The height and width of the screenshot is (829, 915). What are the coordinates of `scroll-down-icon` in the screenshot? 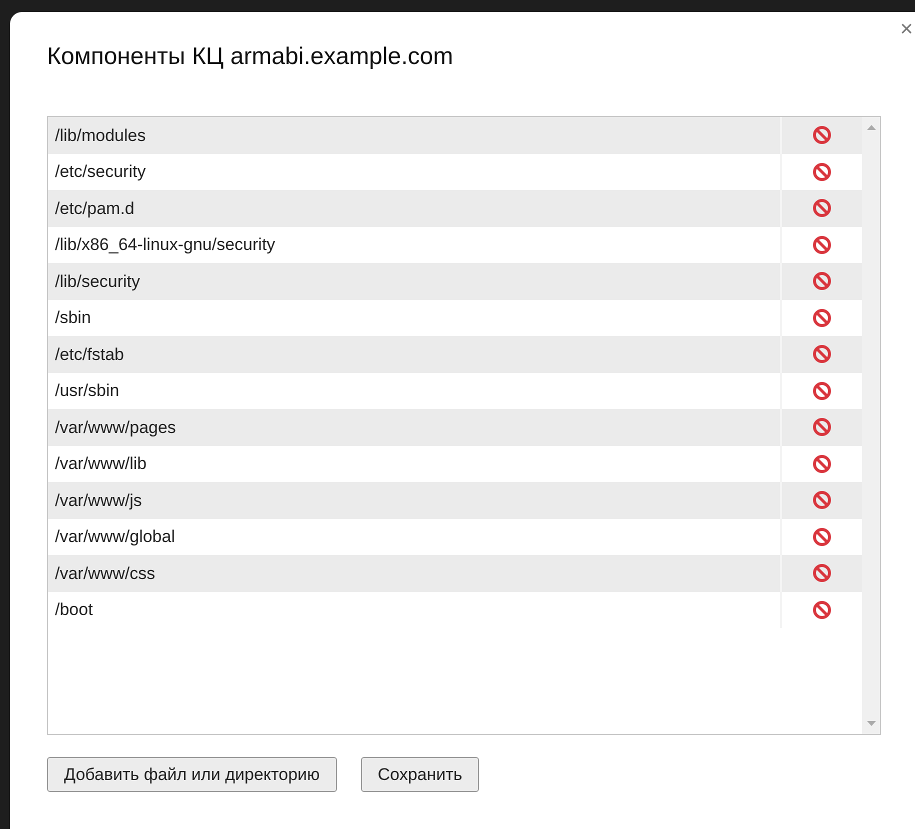 It's located at (871, 723).